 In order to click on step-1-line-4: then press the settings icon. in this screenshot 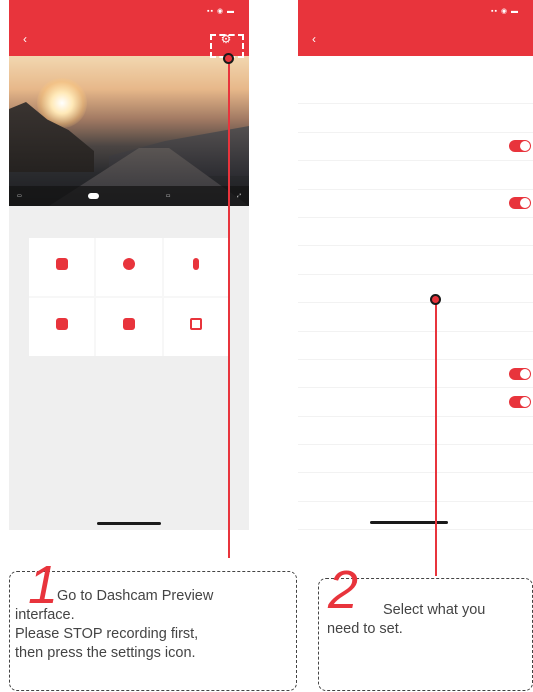, I will do `click(105, 653)`.